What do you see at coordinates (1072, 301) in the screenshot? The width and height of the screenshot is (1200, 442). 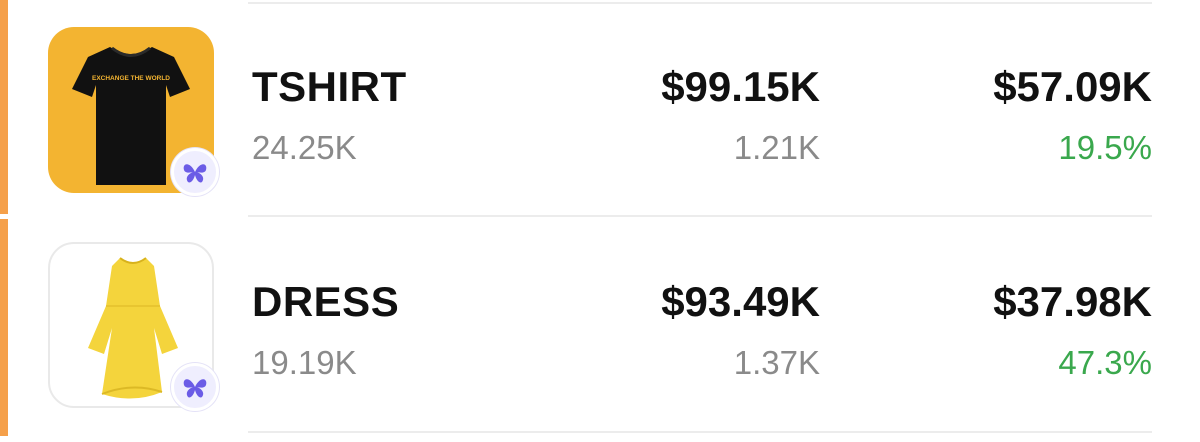 I see `product-profit: $37.98K` at bounding box center [1072, 301].